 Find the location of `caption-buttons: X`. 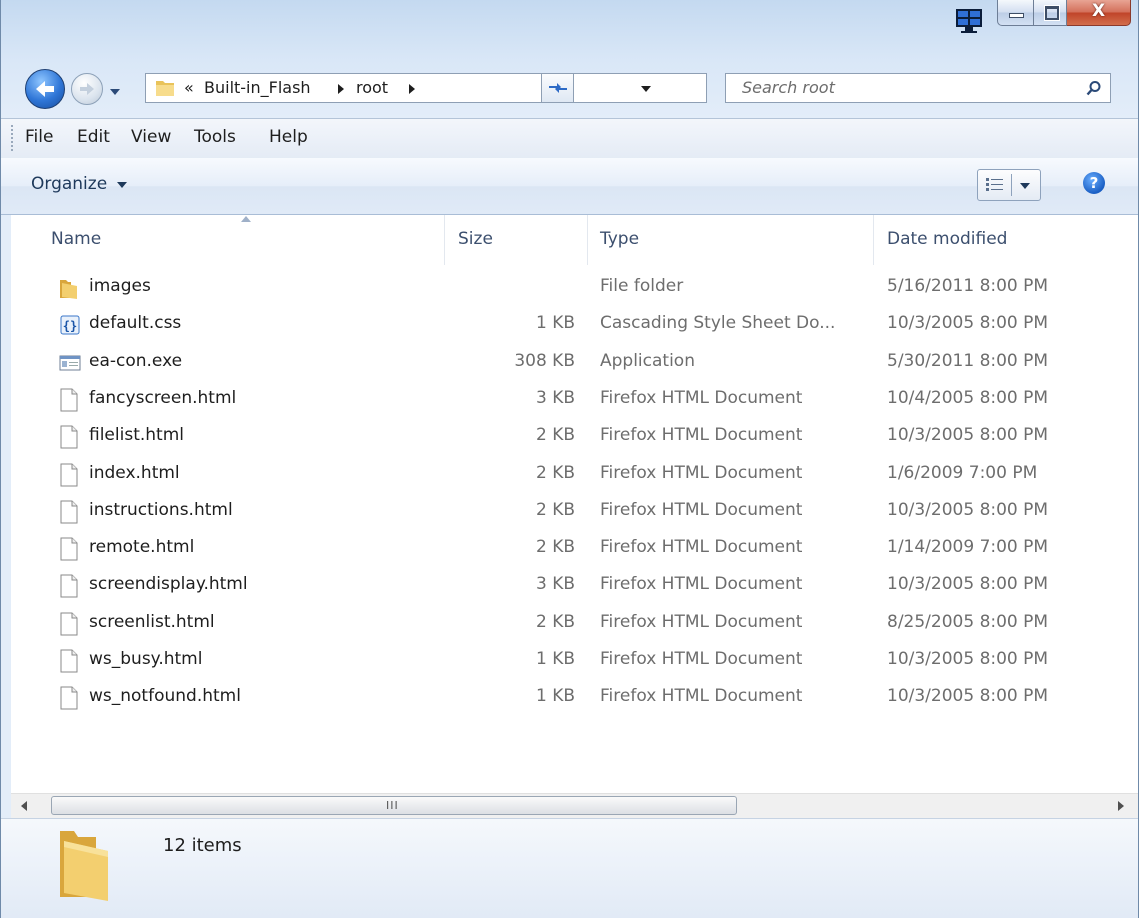

caption-buttons: X is located at coordinates (1043, 18).